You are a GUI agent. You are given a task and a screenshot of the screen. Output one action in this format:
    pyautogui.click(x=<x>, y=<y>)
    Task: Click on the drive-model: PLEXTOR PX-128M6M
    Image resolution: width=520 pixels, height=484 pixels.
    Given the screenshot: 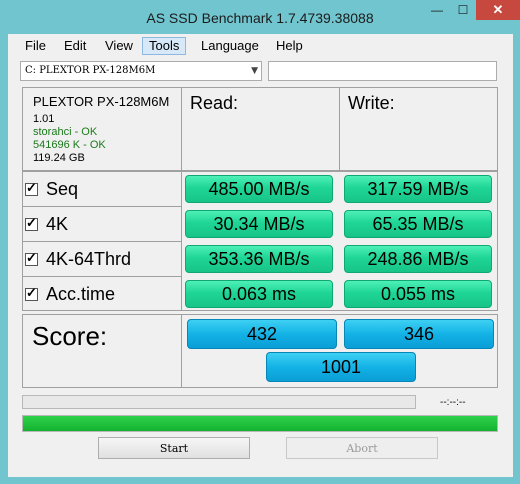 What is the action you would take?
    pyautogui.click(x=101, y=101)
    